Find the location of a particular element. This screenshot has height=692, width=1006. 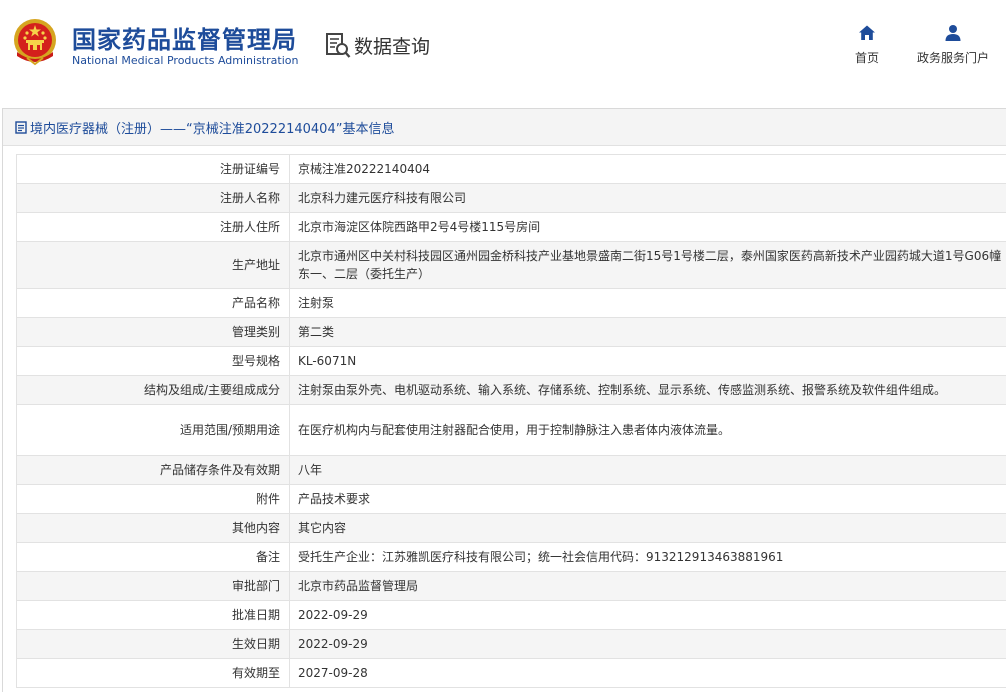

field-value: 2027-09-28 is located at coordinates (648, 673).